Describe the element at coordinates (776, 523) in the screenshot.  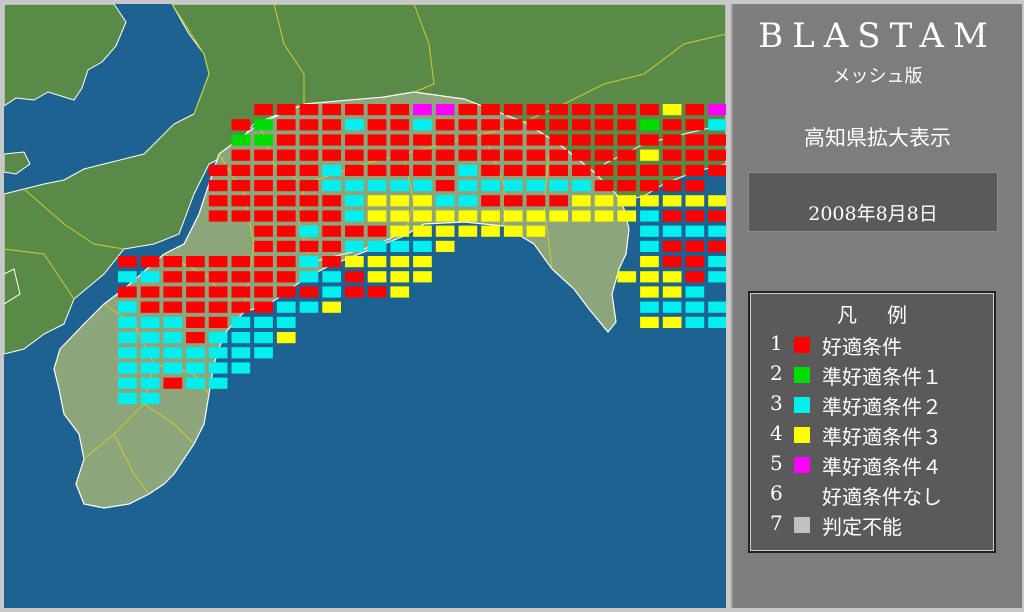
I see `legend-number: 7` at that location.